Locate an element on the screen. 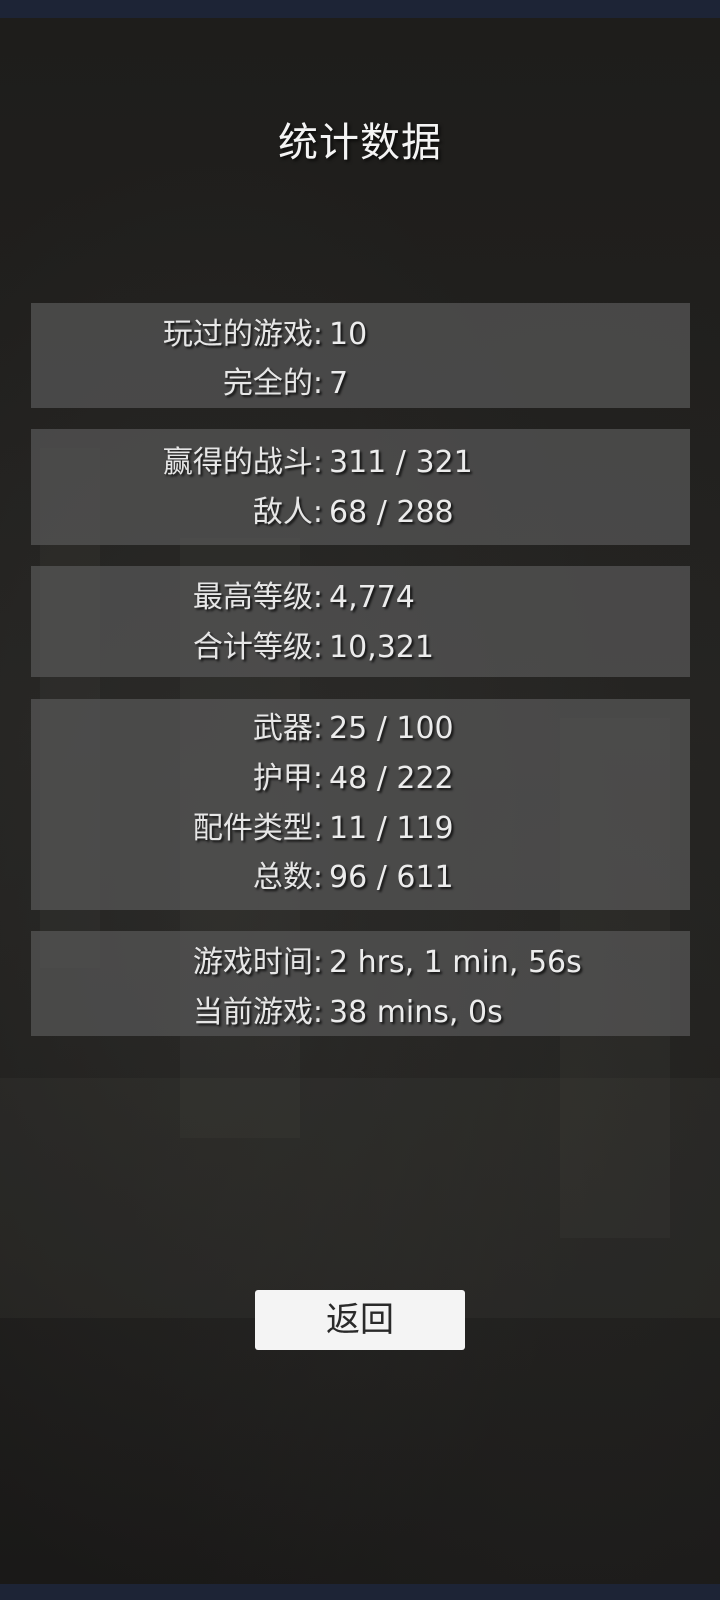  stat-label: 总数: is located at coordinates (287, 877).